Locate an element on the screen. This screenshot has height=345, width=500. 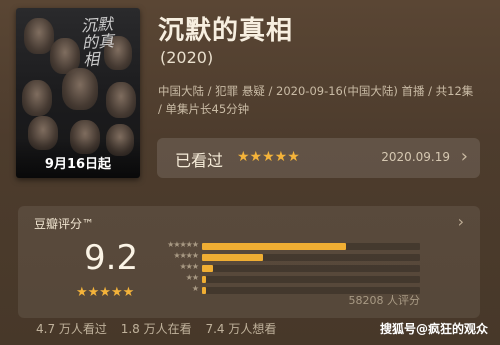
distribution-stars: ★★★ is located at coordinates (189, 266).